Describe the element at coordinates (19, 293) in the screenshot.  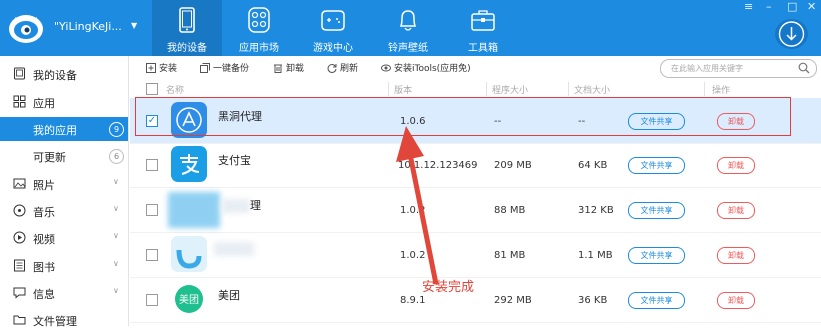
I see `message-icon` at that location.